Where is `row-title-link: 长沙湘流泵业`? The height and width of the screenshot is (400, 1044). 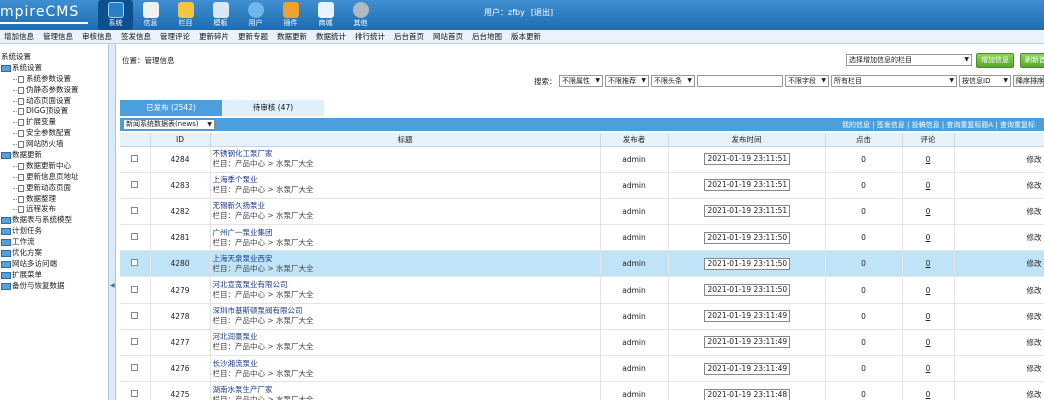 row-title-link: 长沙湘流泵业 is located at coordinates (406, 364).